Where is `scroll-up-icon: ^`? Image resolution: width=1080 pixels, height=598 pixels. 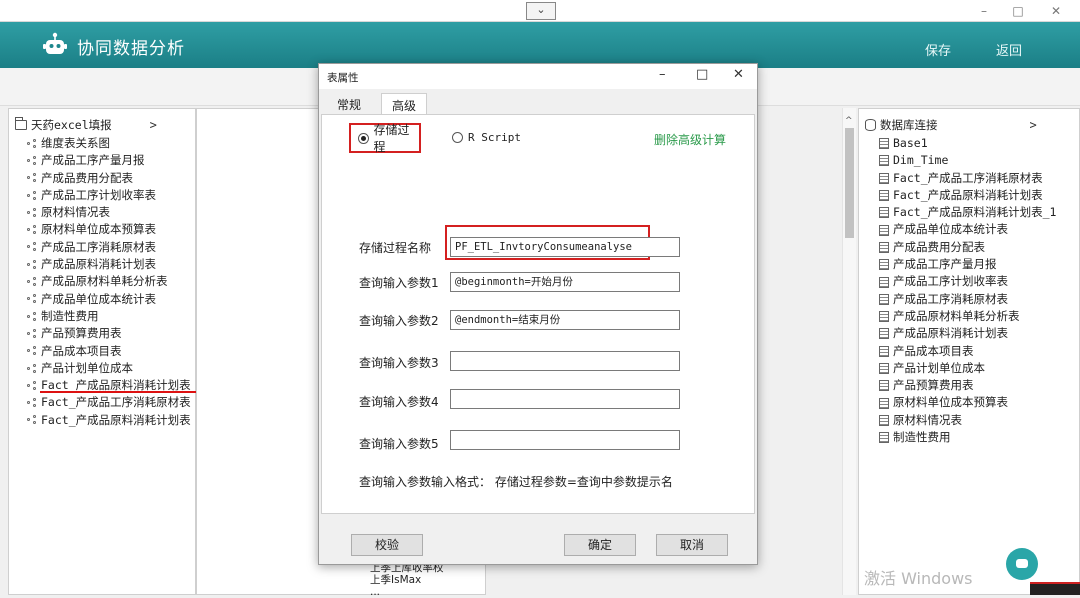
scroll-up-icon: ^ is located at coordinates (849, 121).